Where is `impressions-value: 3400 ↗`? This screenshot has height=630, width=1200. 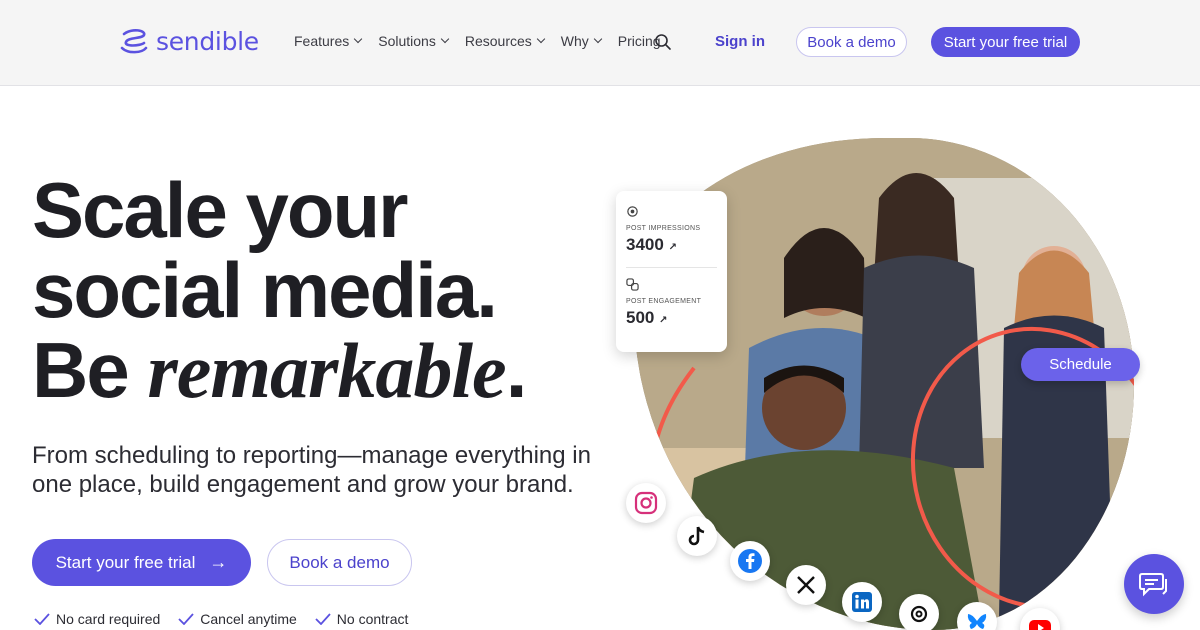 impressions-value: 3400 ↗ is located at coordinates (671, 245).